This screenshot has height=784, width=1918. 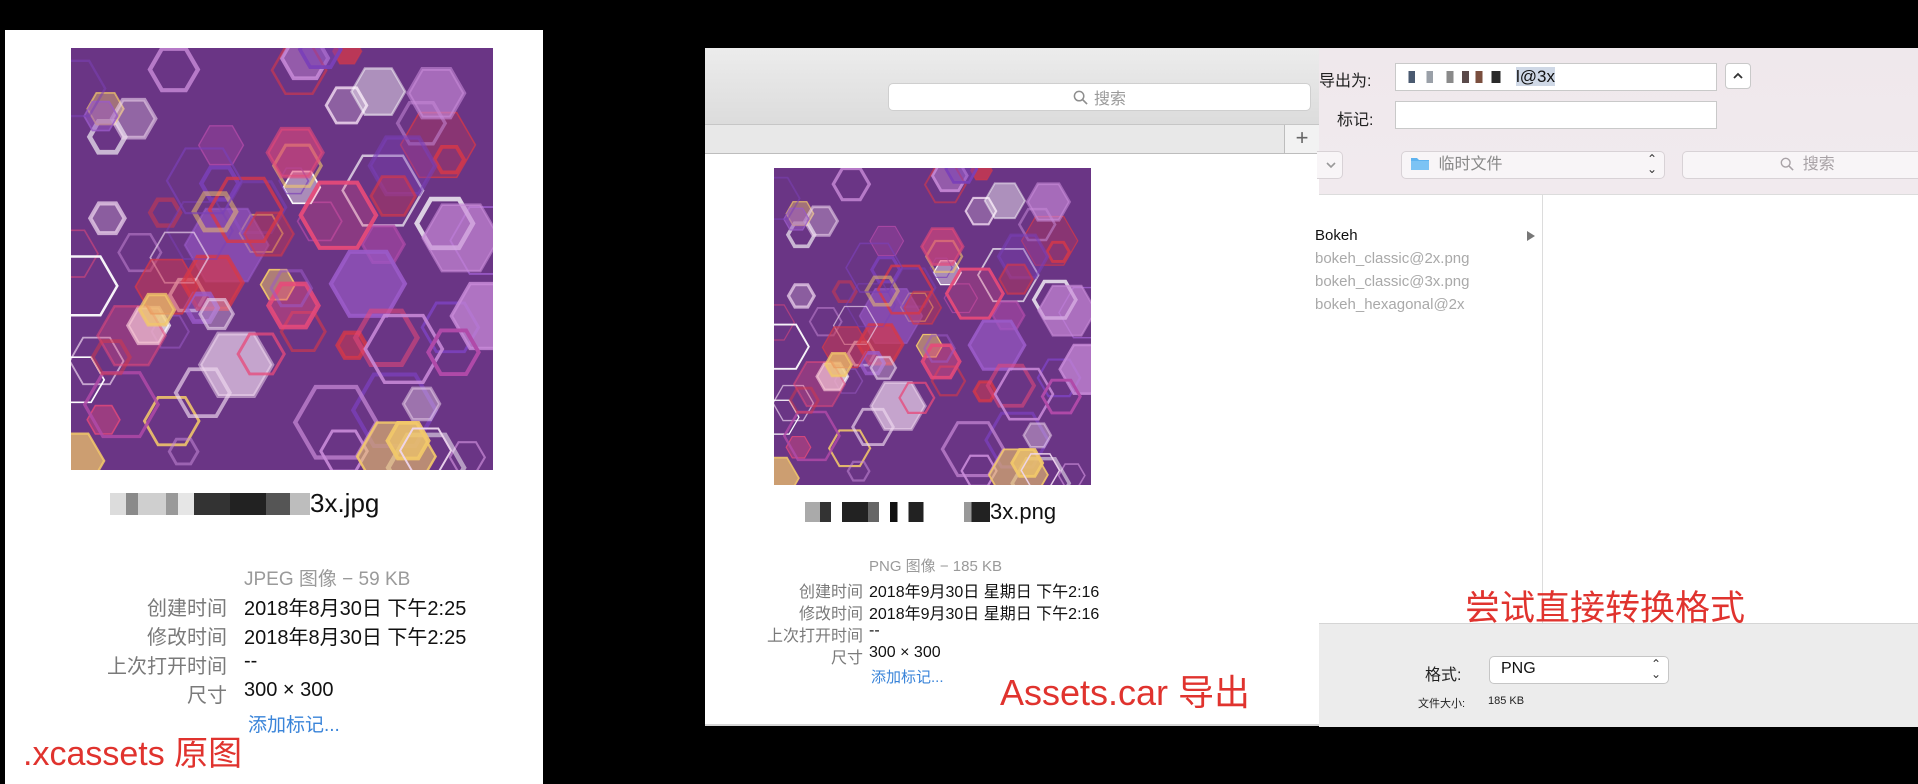 I want to click on list-item: bokeh_classic@3x.png, so click(x=1394, y=281).